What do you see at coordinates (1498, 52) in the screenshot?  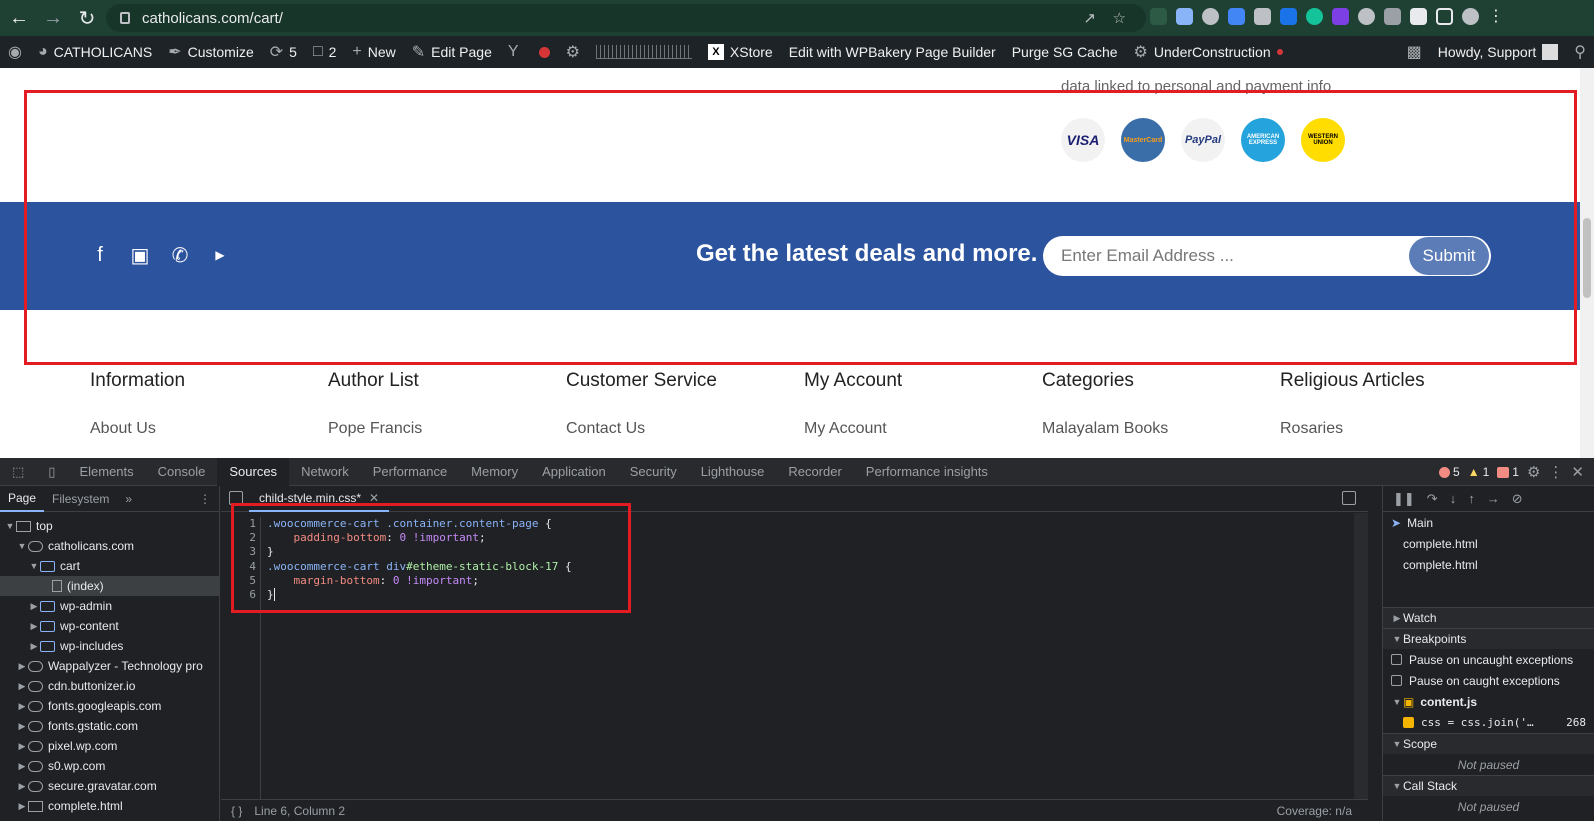 I see `wp-account-link: Howdy, Support` at bounding box center [1498, 52].